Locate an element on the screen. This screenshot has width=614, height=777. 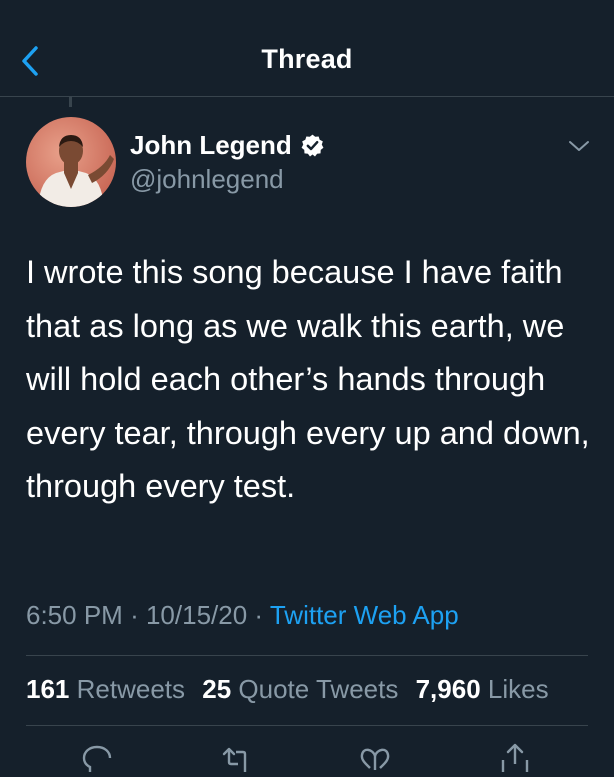
quote-tweets-count: 25 is located at coordinates (217, 689).